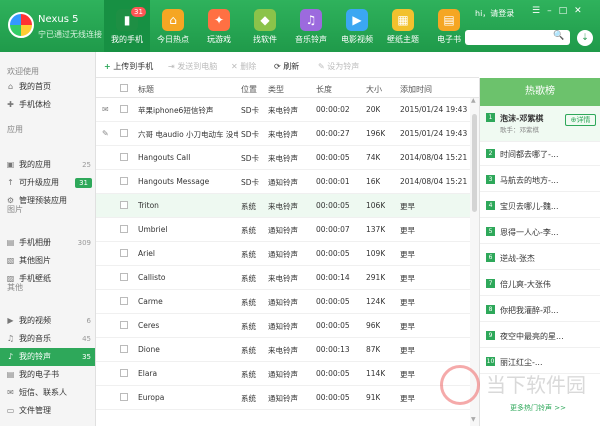 The width and height of the screenshot is (600, 426). I want to click on detail-button: ⊕详情, so click(580, 120).